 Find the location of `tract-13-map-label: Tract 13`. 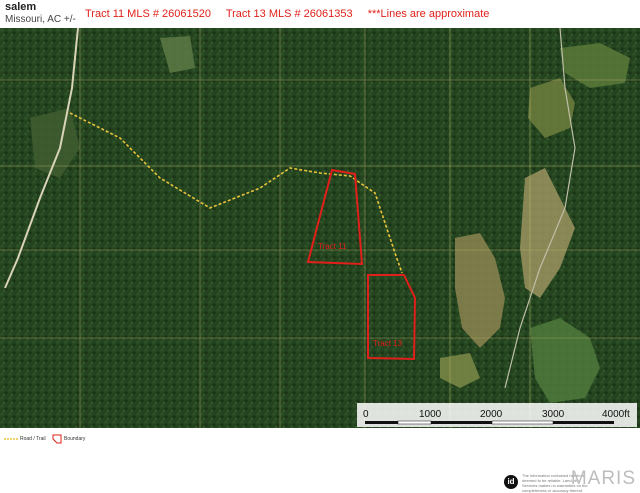

tract-13-map-label: Tract 13 is located at coordinates (388, 343).